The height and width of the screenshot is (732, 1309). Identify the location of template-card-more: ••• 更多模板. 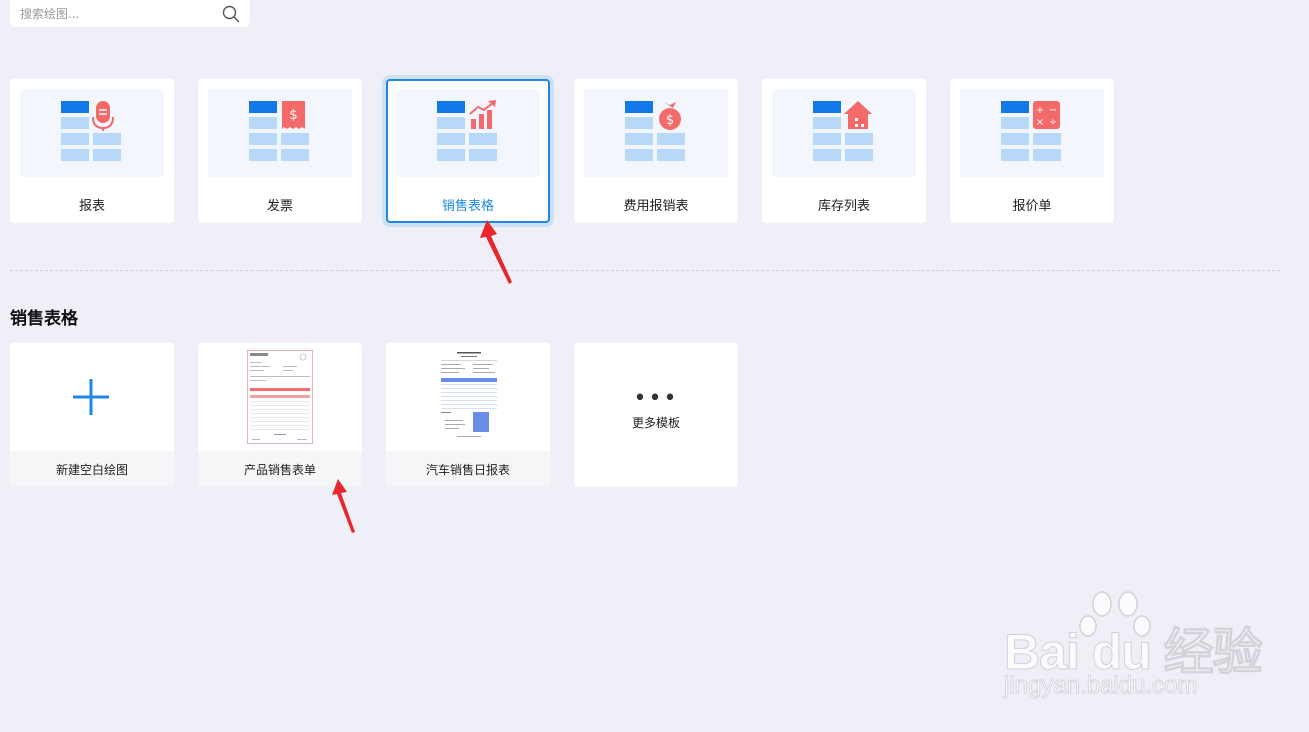
(656, 415).